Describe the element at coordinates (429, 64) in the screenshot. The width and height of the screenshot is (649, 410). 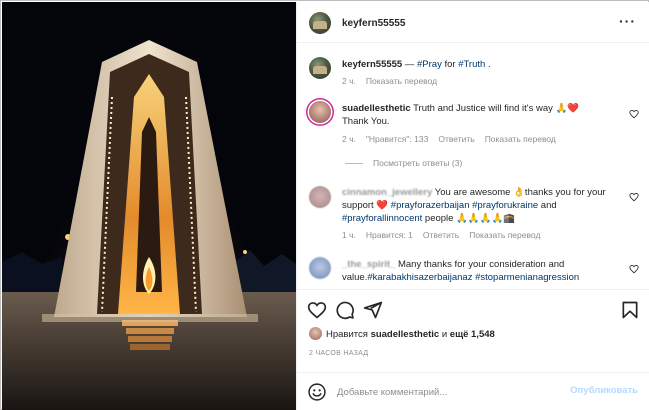
I see `hashtag-link: #Pray` at that location.